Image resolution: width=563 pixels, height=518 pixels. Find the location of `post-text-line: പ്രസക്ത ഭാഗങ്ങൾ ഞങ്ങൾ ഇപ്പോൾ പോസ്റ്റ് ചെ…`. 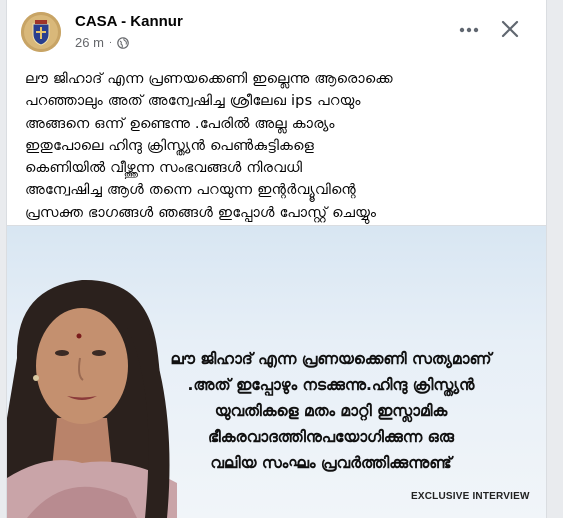

post-text-line: പ്രസക്ത ഭാഗങ്ങൾ ഞങ്ങൾ ഇപ്പോൾ പോസ്റ്റ് ചെ… is located at coordinates (201, 212).